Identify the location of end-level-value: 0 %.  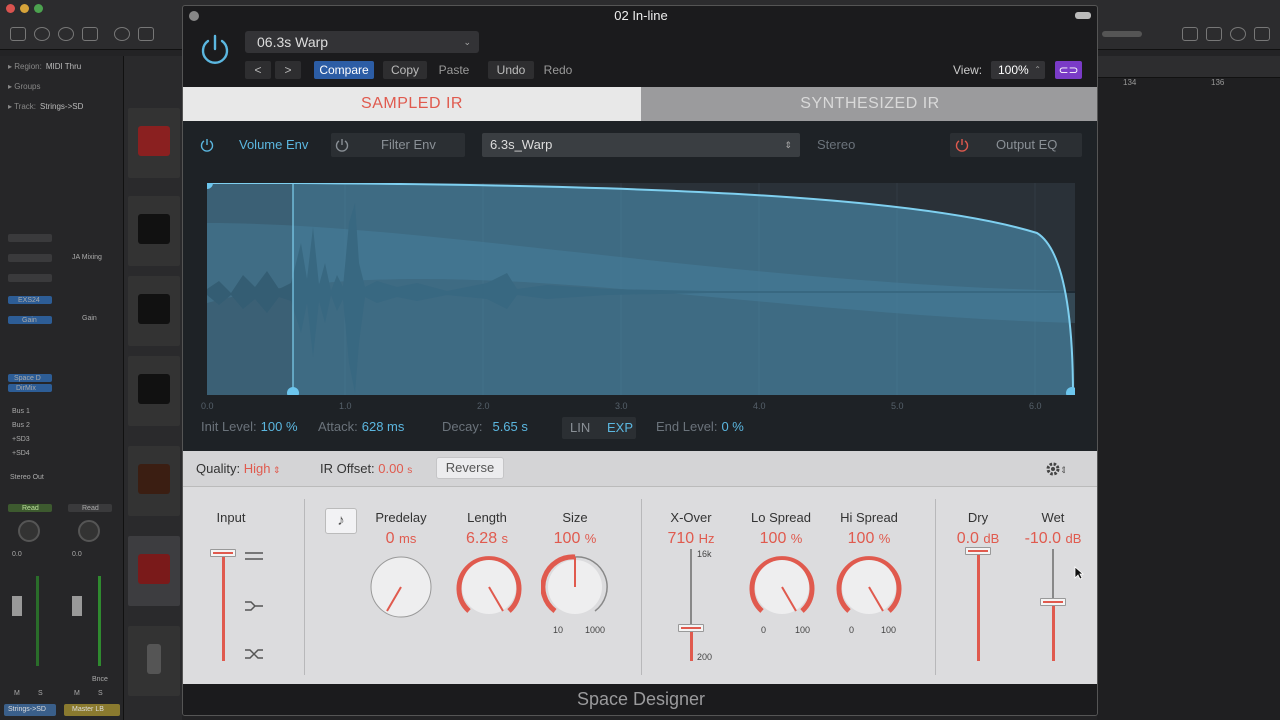
(732, 426).